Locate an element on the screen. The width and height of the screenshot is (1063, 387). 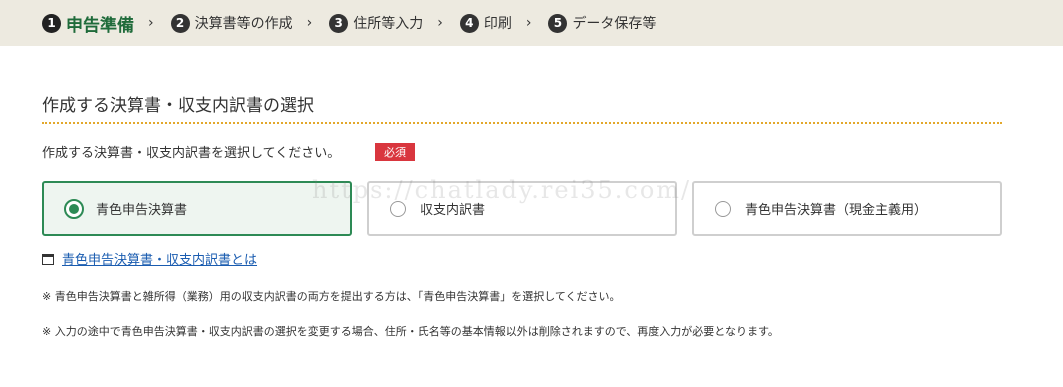
option-blue-return: 青色申告決算書 is located at coordinates (197, 208).